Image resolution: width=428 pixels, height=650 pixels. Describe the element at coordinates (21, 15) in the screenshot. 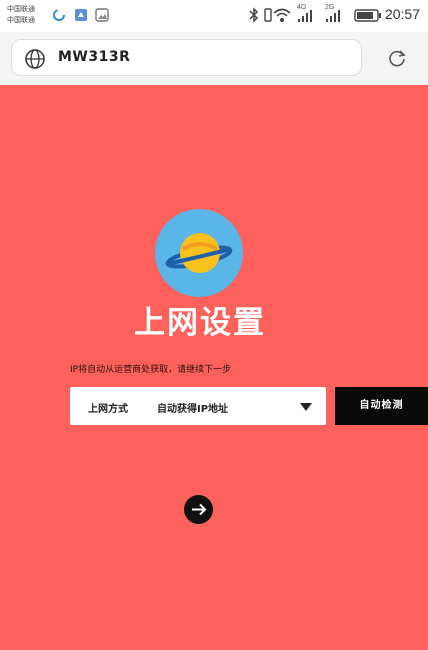

I see `carrier-info: 中国联通 中国联通` at that location.